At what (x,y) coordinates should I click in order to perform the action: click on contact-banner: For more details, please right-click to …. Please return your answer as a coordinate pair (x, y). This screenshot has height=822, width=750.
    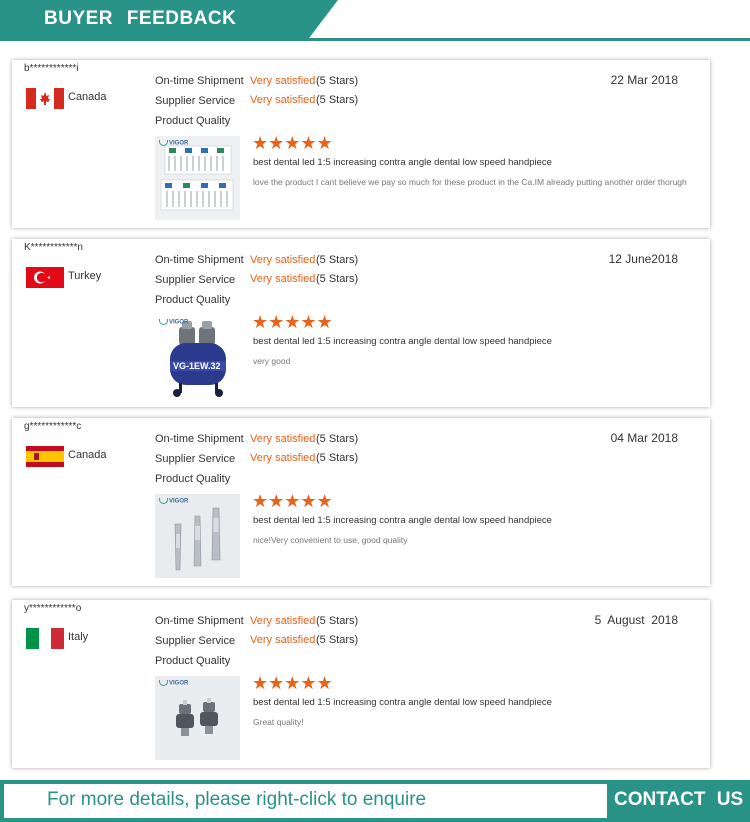
    Looking at the image, I should click on (375, 801).